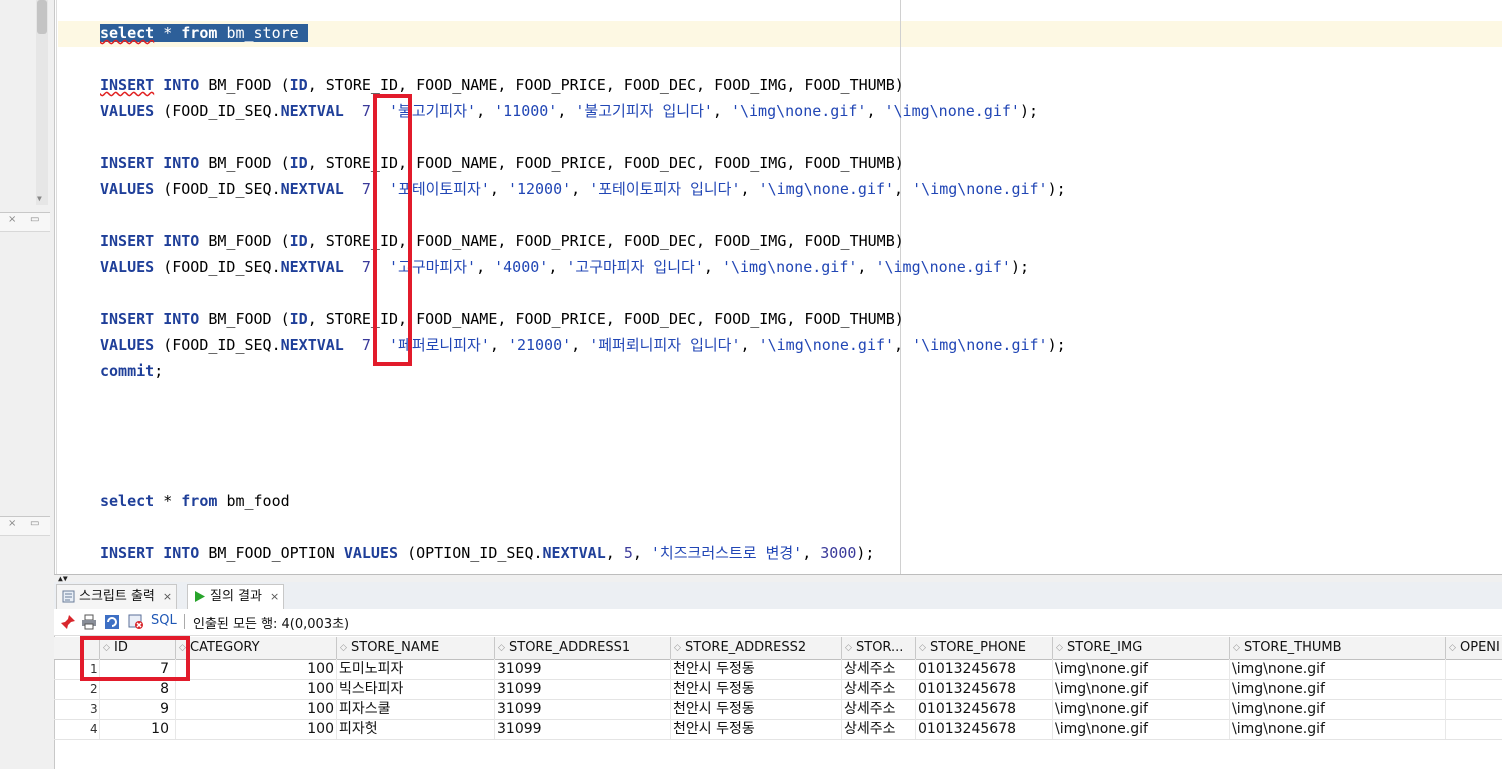  Describe the element at coordinates (56, 287) in the screenshot. I see `editor-gutter-border` at that location.